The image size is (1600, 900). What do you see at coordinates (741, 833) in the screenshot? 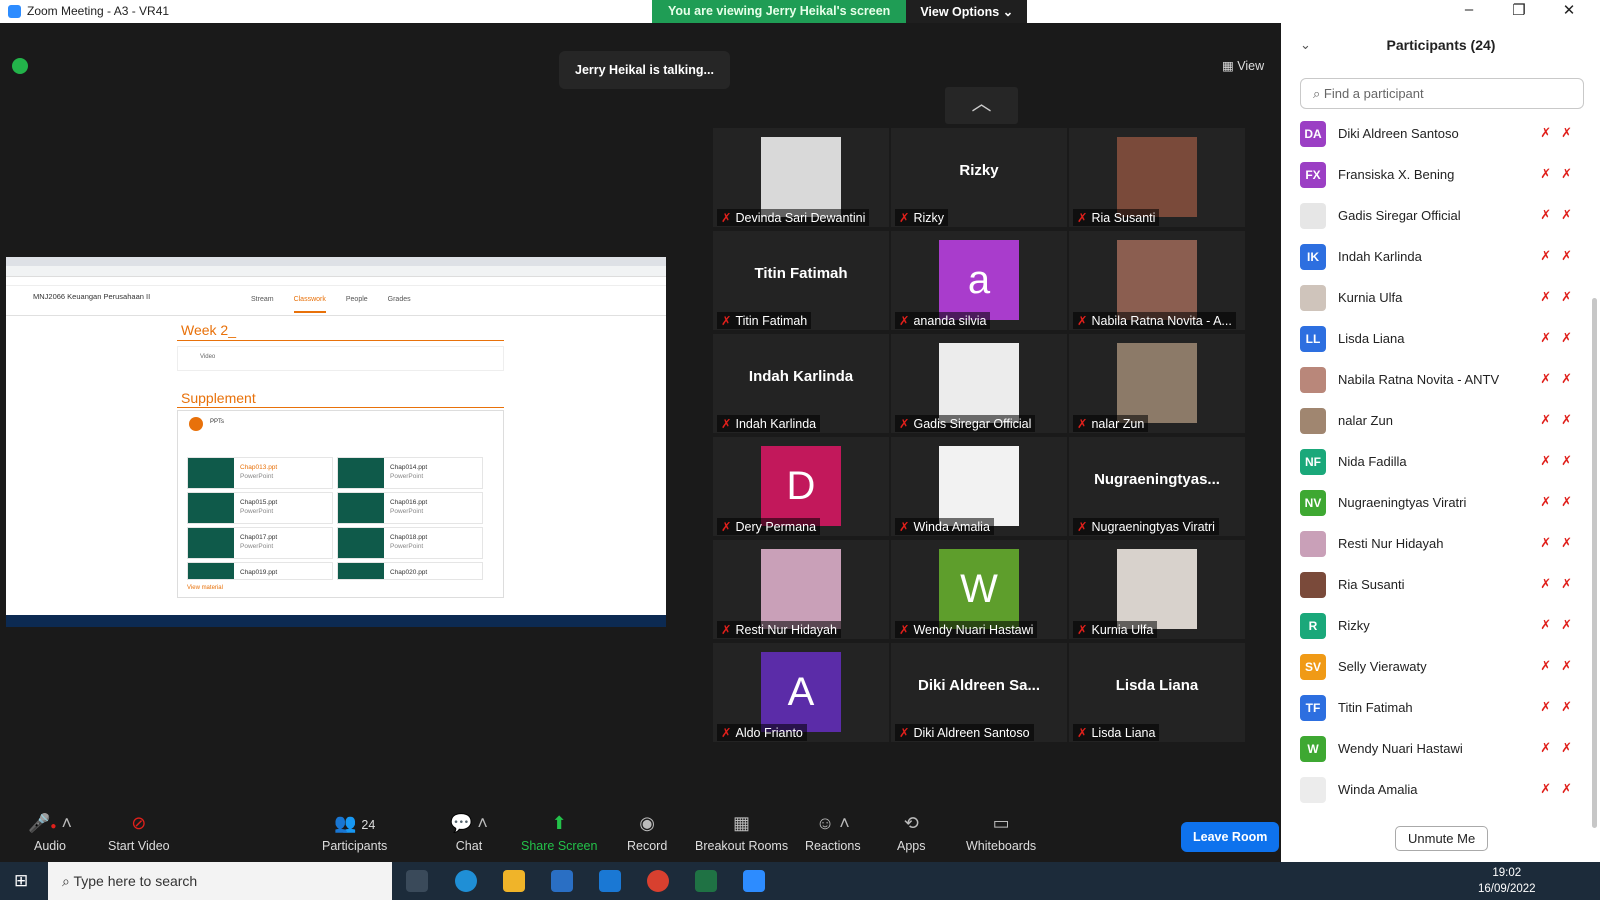
I see `breakout-rooms-button: ▦ Breakout Rooms` at bounding box center [741, 833].